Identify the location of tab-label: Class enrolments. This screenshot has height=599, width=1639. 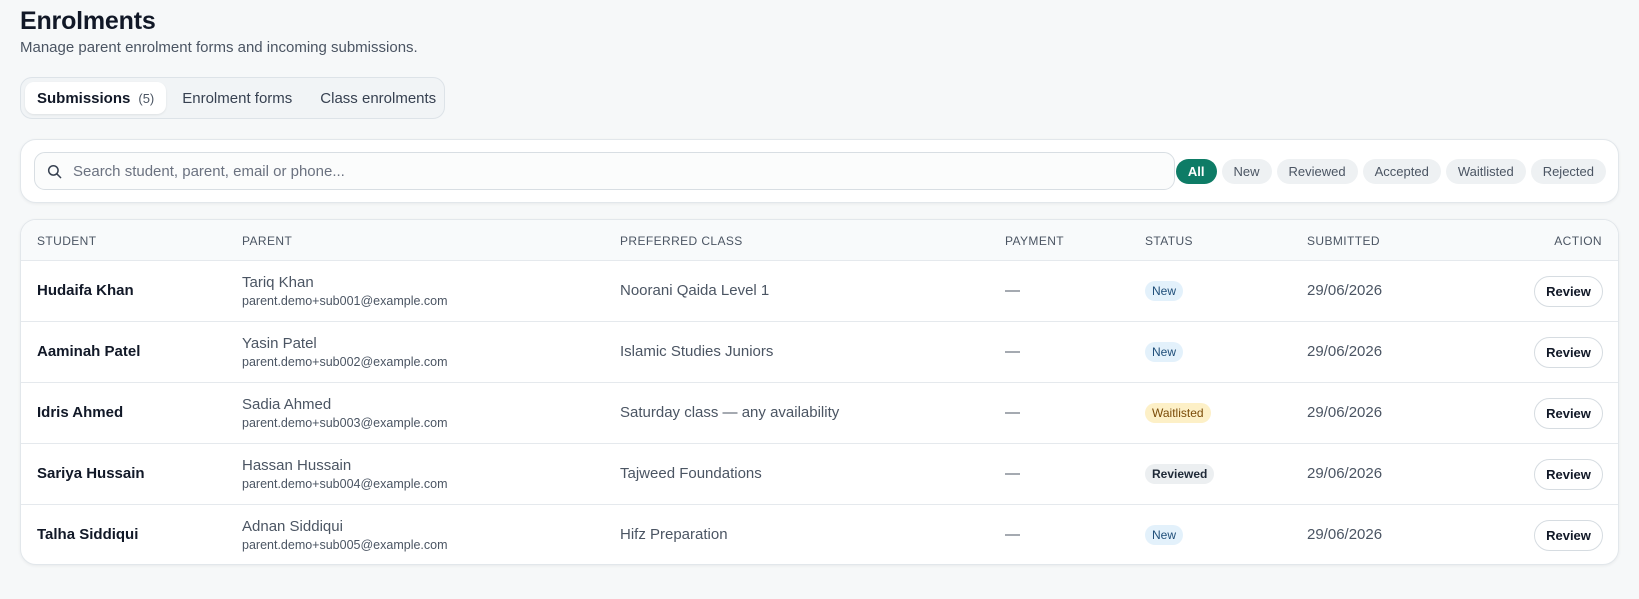
(378, 98).